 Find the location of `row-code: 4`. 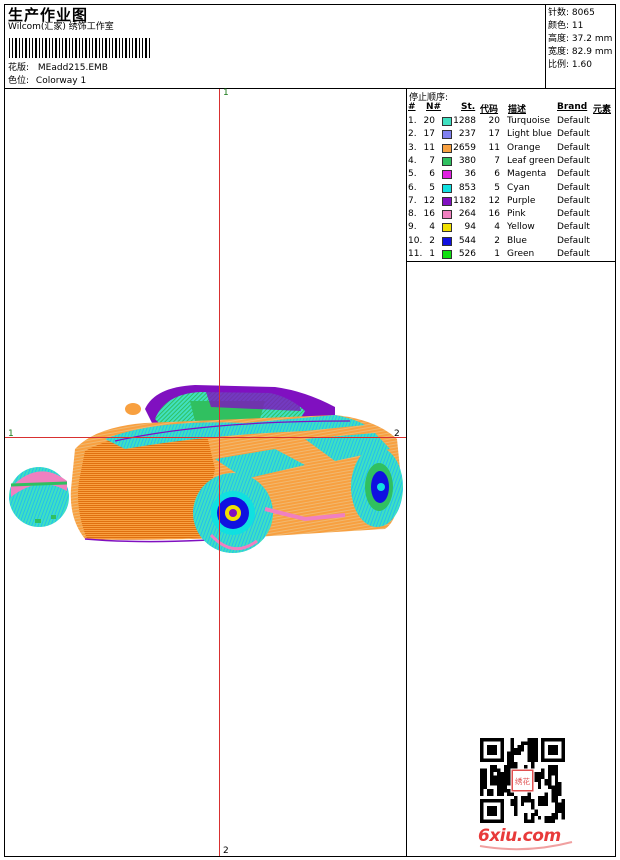

row-code: 4 is located at coordinates (497, 227).